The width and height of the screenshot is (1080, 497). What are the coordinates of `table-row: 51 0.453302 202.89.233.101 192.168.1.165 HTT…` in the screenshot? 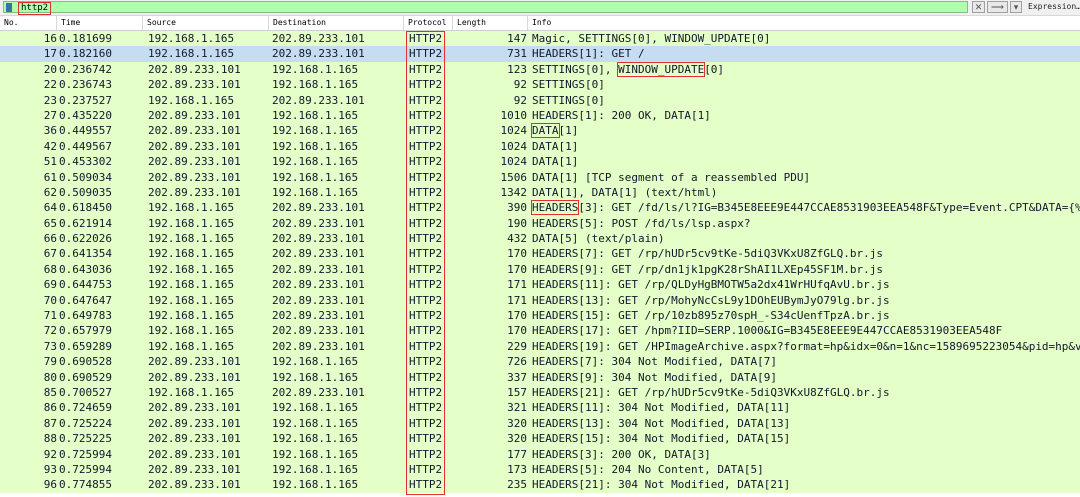 It's located at (540, 162).